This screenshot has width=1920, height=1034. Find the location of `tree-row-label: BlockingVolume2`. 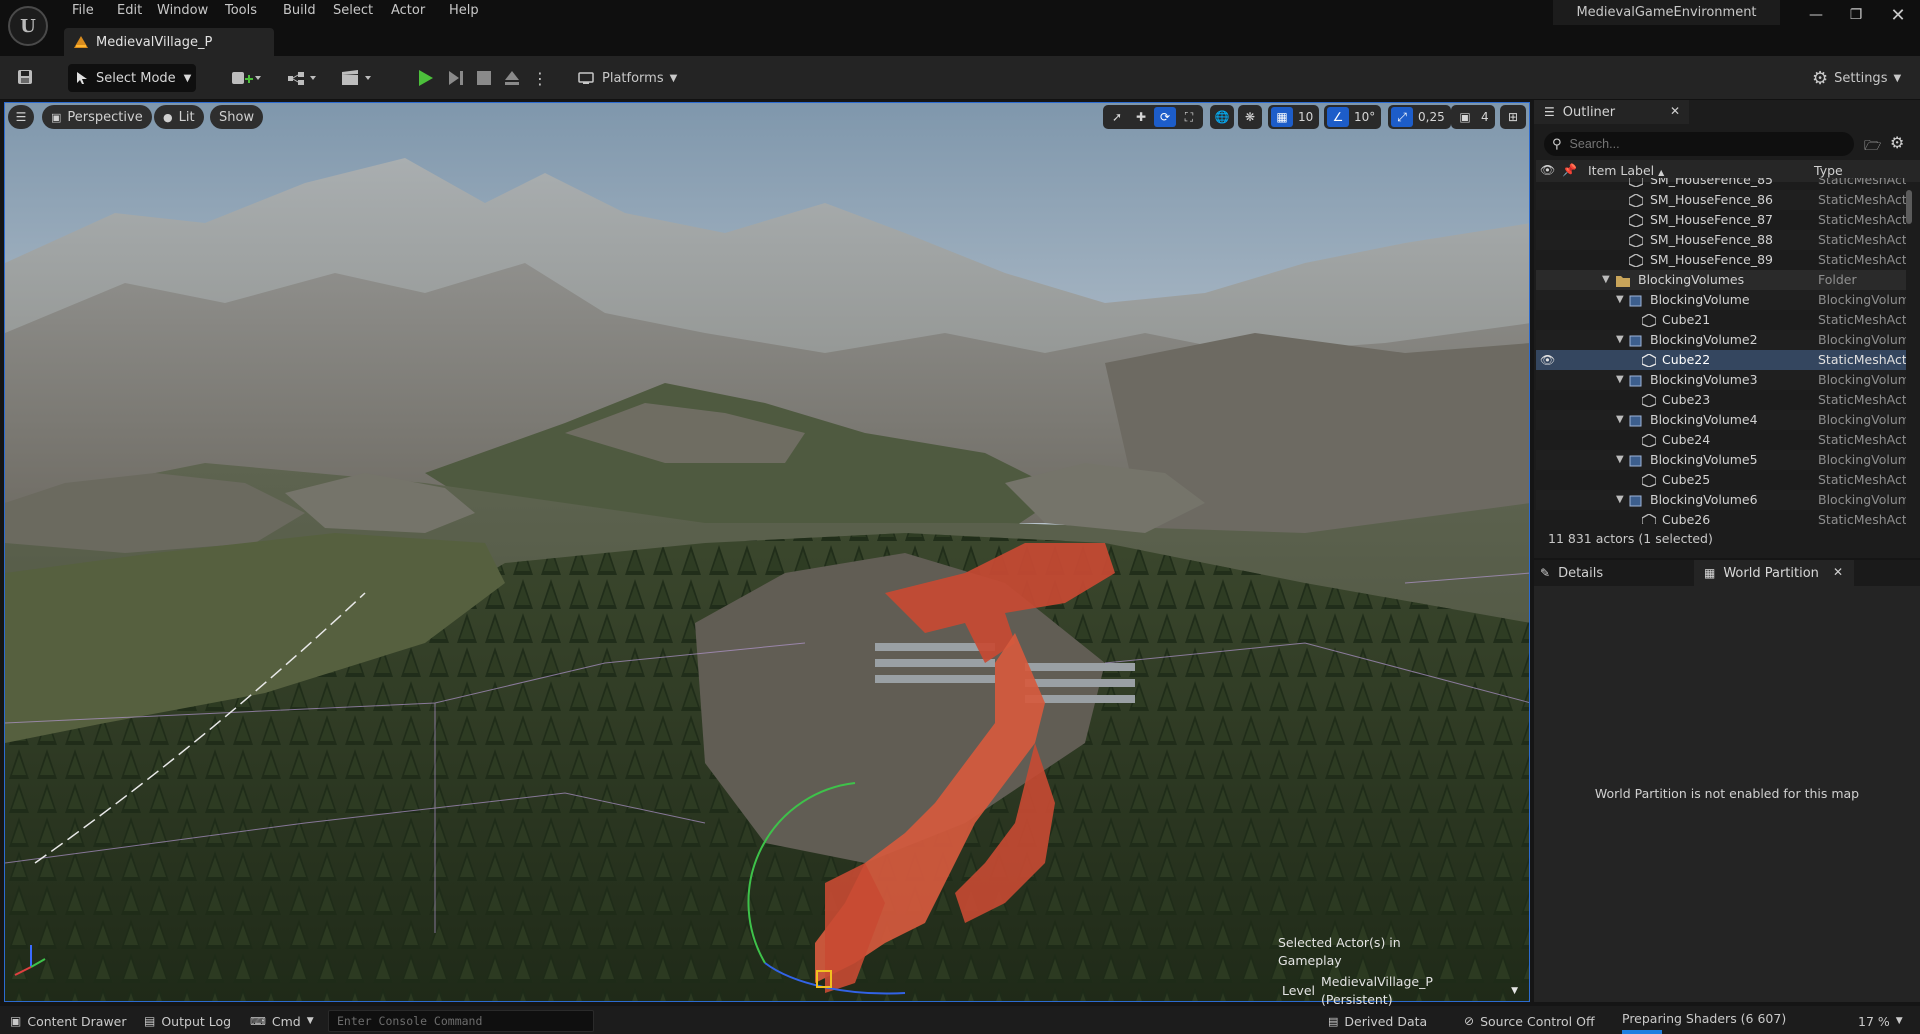

tree-row-label: BlockingVolume2 is located at coordinates (1704, 339).